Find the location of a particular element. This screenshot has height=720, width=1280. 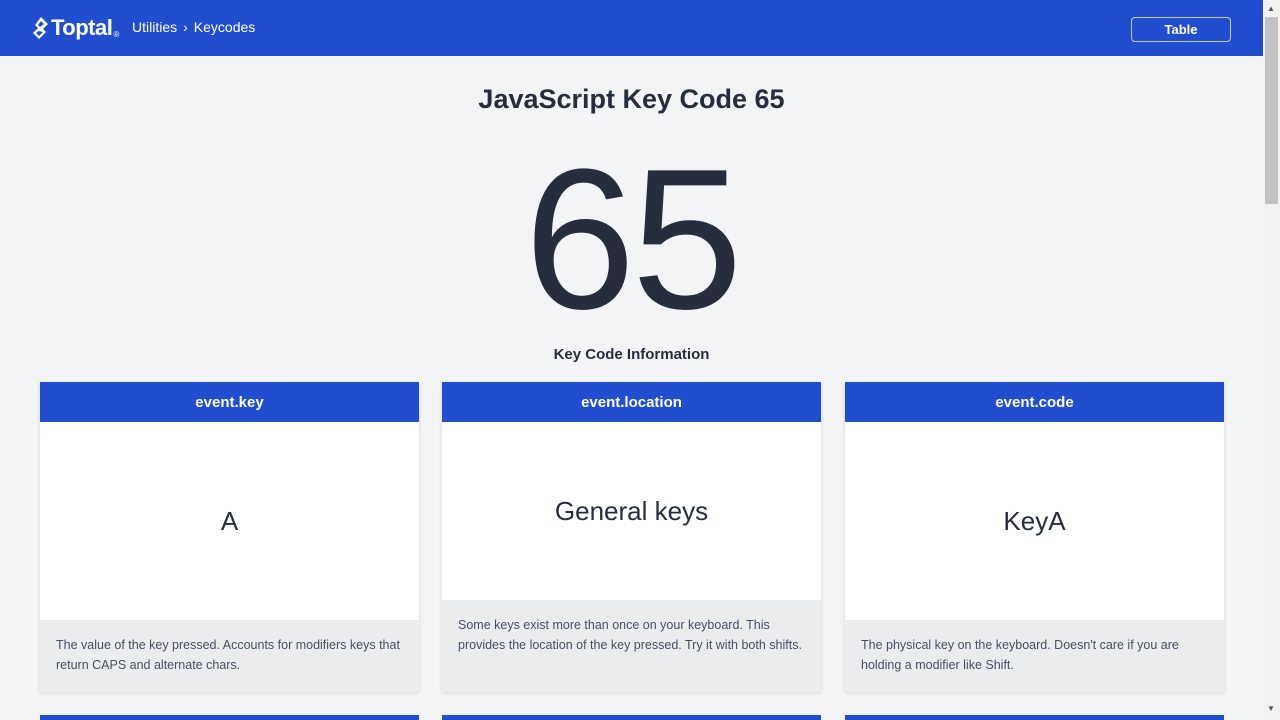

event-key-value: A is located at coordinates (229, 520).